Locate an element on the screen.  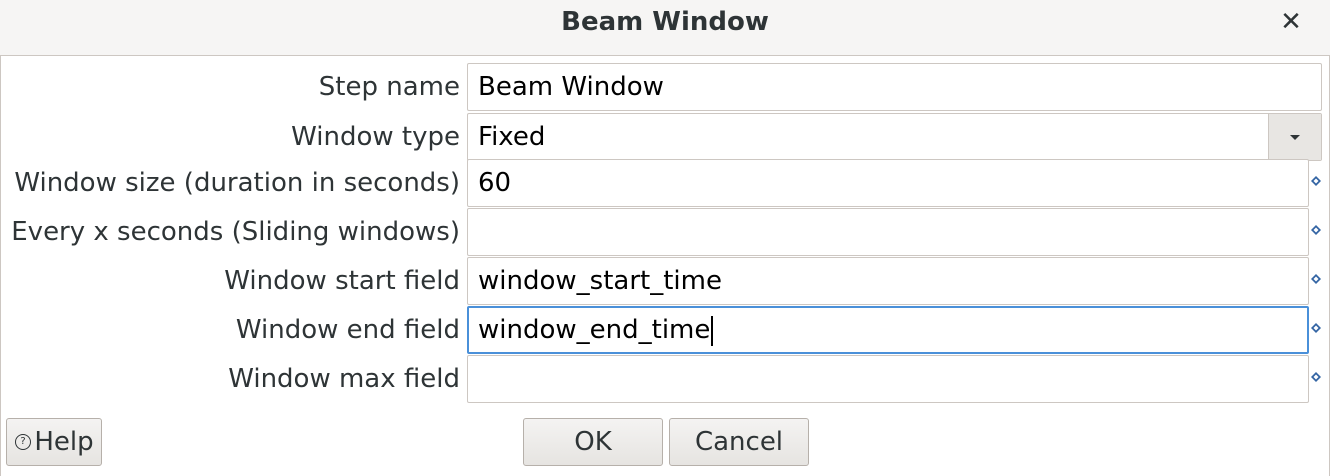
window-start-field-input: window_start_time is located at coordinates (888, 281).